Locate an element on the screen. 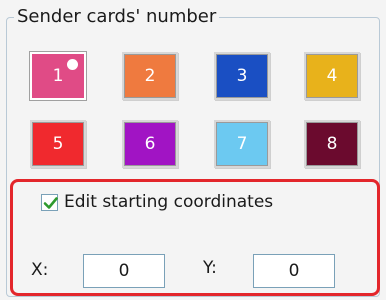  card-label: 1 is located at coordinates (58, 76).